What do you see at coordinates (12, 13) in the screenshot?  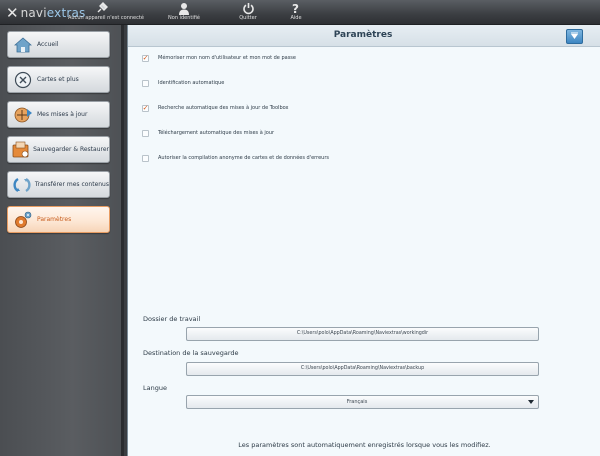 I see `logo-mark: ✕` at bounding box center [12, 13].